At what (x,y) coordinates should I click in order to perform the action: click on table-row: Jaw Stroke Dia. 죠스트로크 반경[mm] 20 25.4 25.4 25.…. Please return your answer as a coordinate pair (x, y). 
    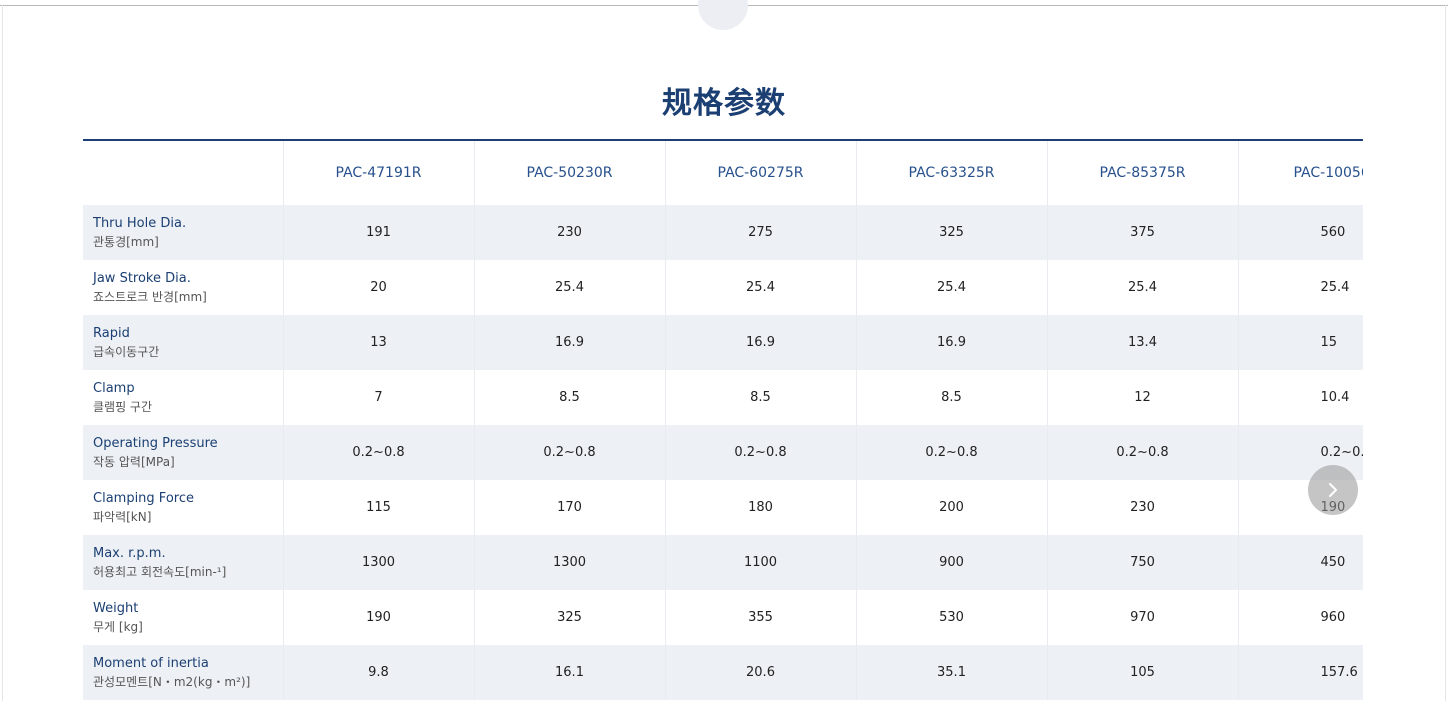
    Looking at the image, I should click on (723, 287).